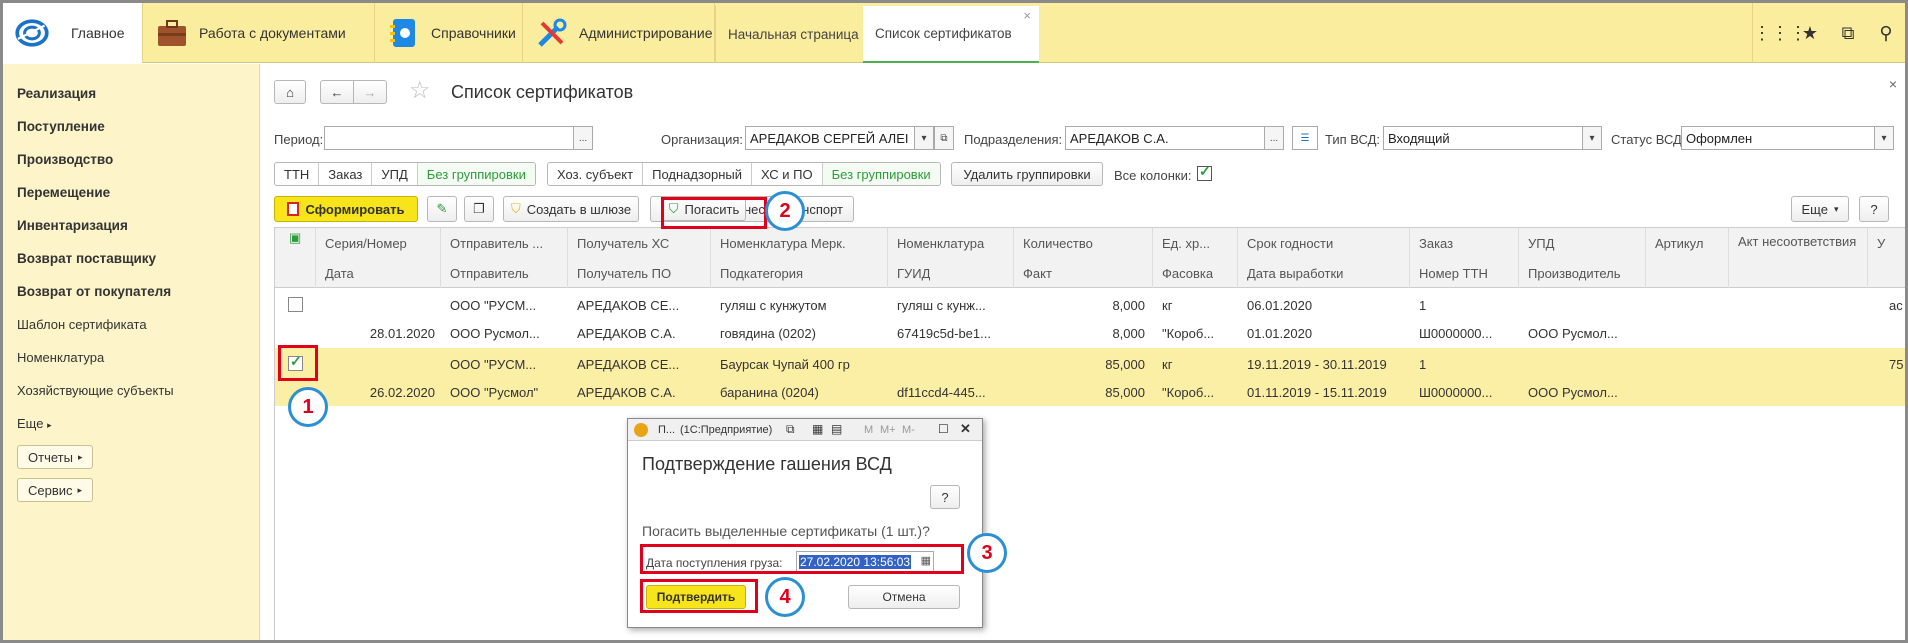 The width and height of the screenshot is (1908, 643). I want to click on vsd-status-dropdown-button: ▾, so click(1884, 138).